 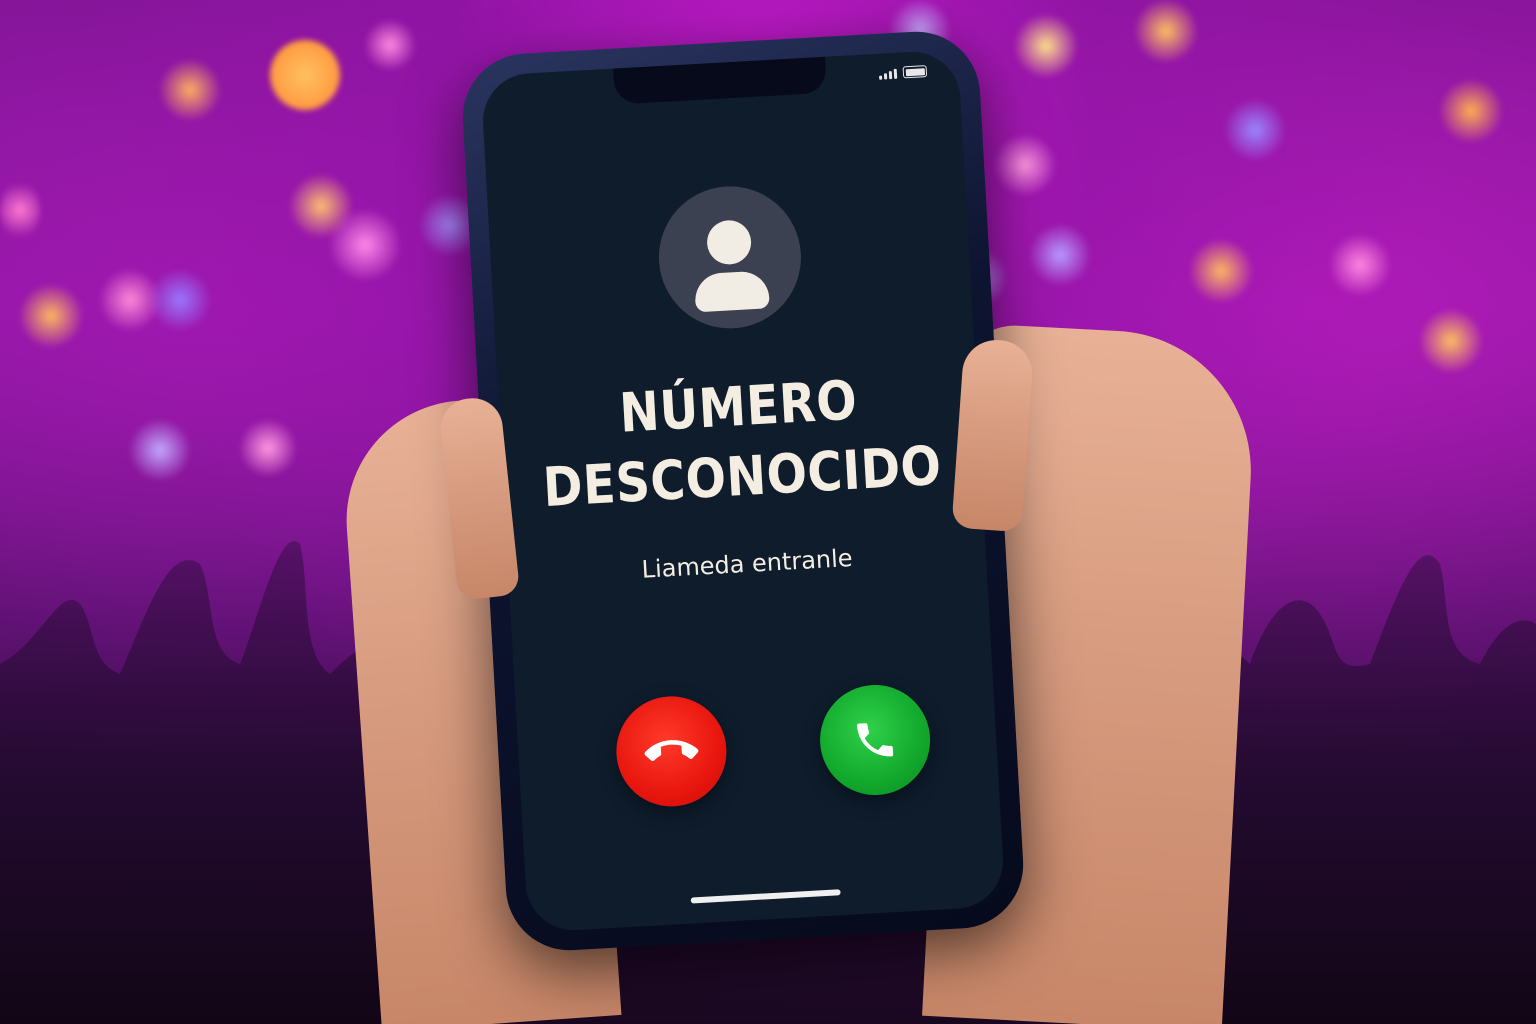 I want to click on status-bar, so click(x=903, y=72).